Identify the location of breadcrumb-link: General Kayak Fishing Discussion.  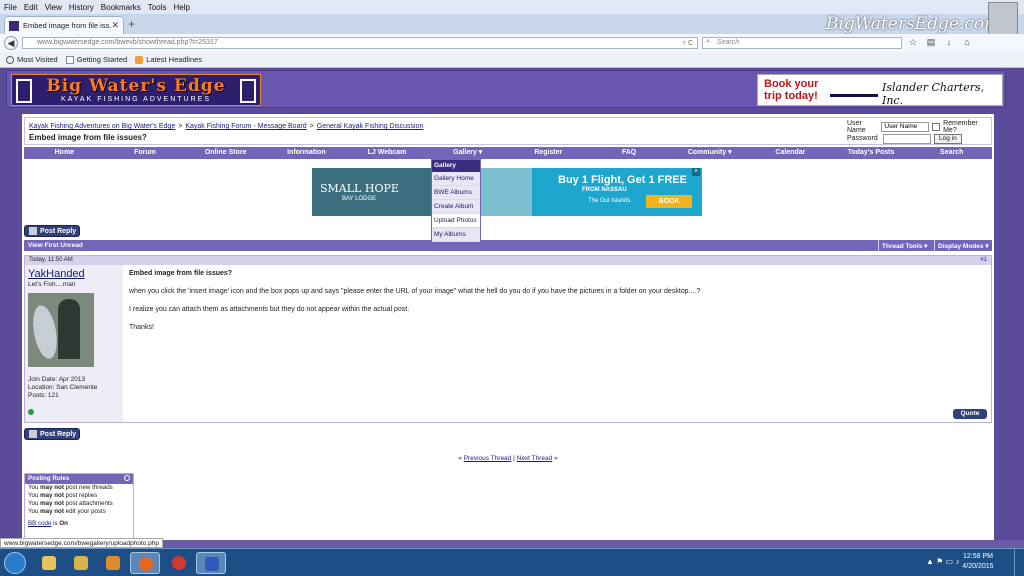
(370, 126).